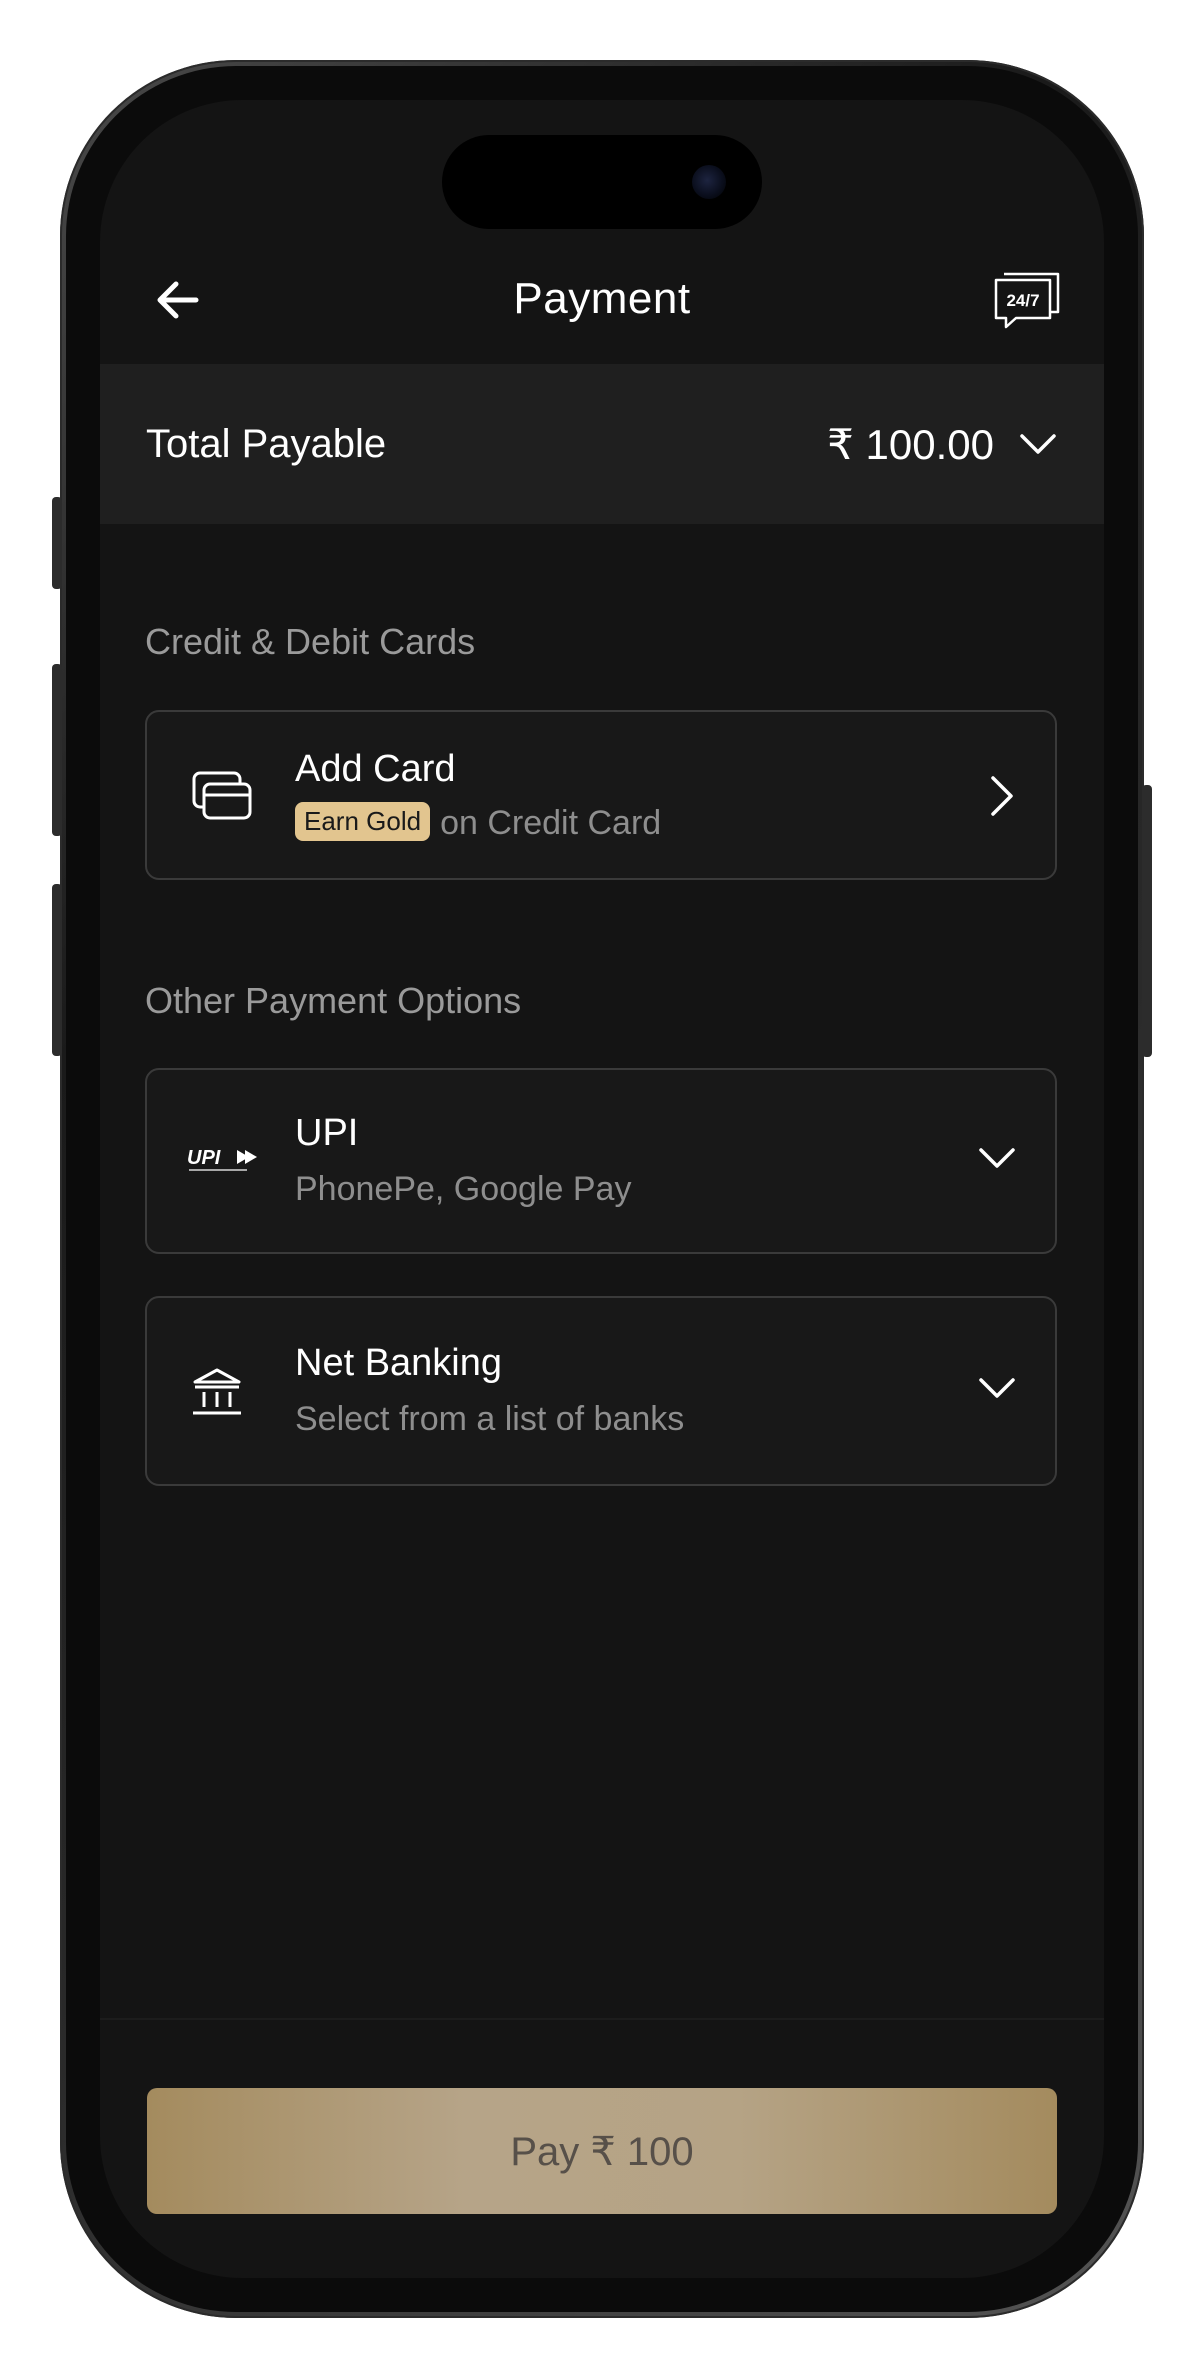  Describe the element at coordinates (375, 769) in the screenshot. I see `add-card-title: Add Card` at that location.